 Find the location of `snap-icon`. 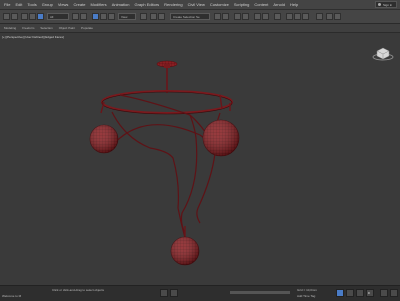

snap-icon is located at coordinates (153, 16).